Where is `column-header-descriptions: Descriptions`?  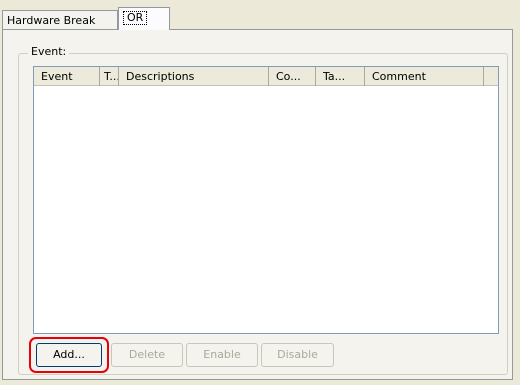 column-header-descriptions: Descriptions is located at coordinates (194, 76).